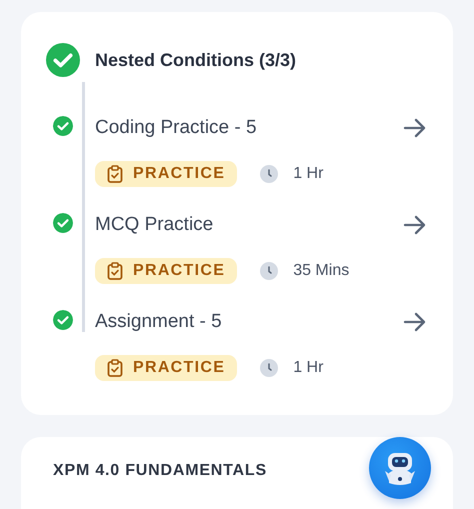 The width and height of the screenshot is (474, 509). Describe the element at coordinates (176, 128) in the screenshot. I see `item-title: Coding Practice - 5` at that location.